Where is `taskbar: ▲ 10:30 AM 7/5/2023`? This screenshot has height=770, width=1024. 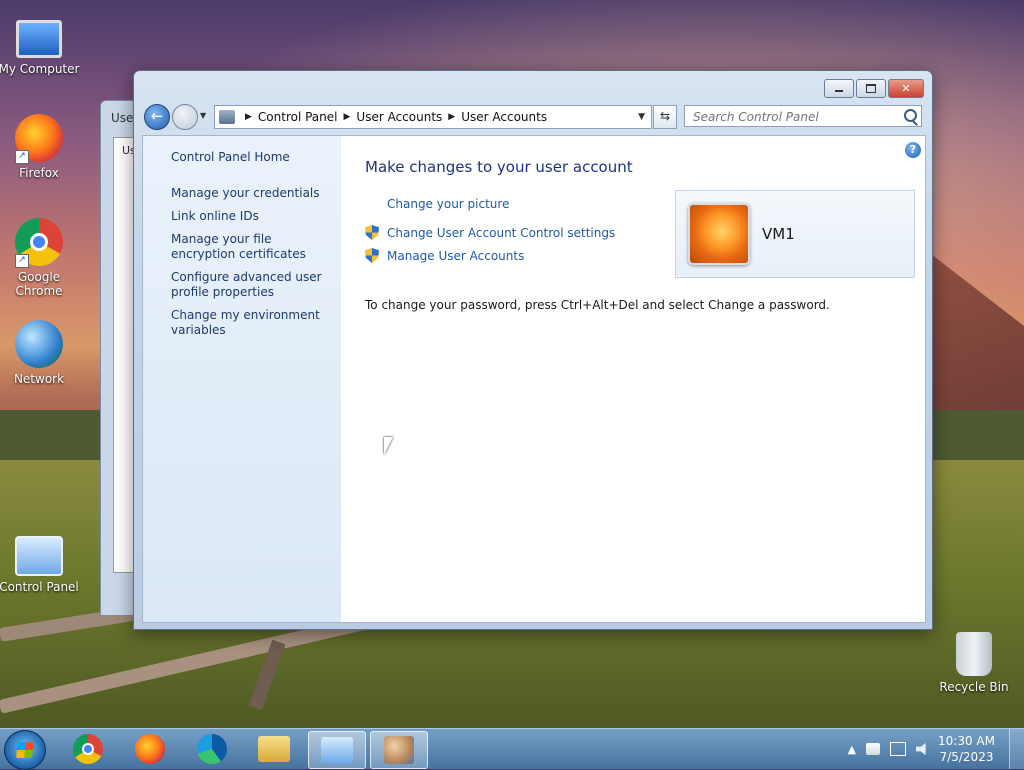 taskbar: ▲ 10:30 AM 7/5/2023 is located at coordinates (512, 749).